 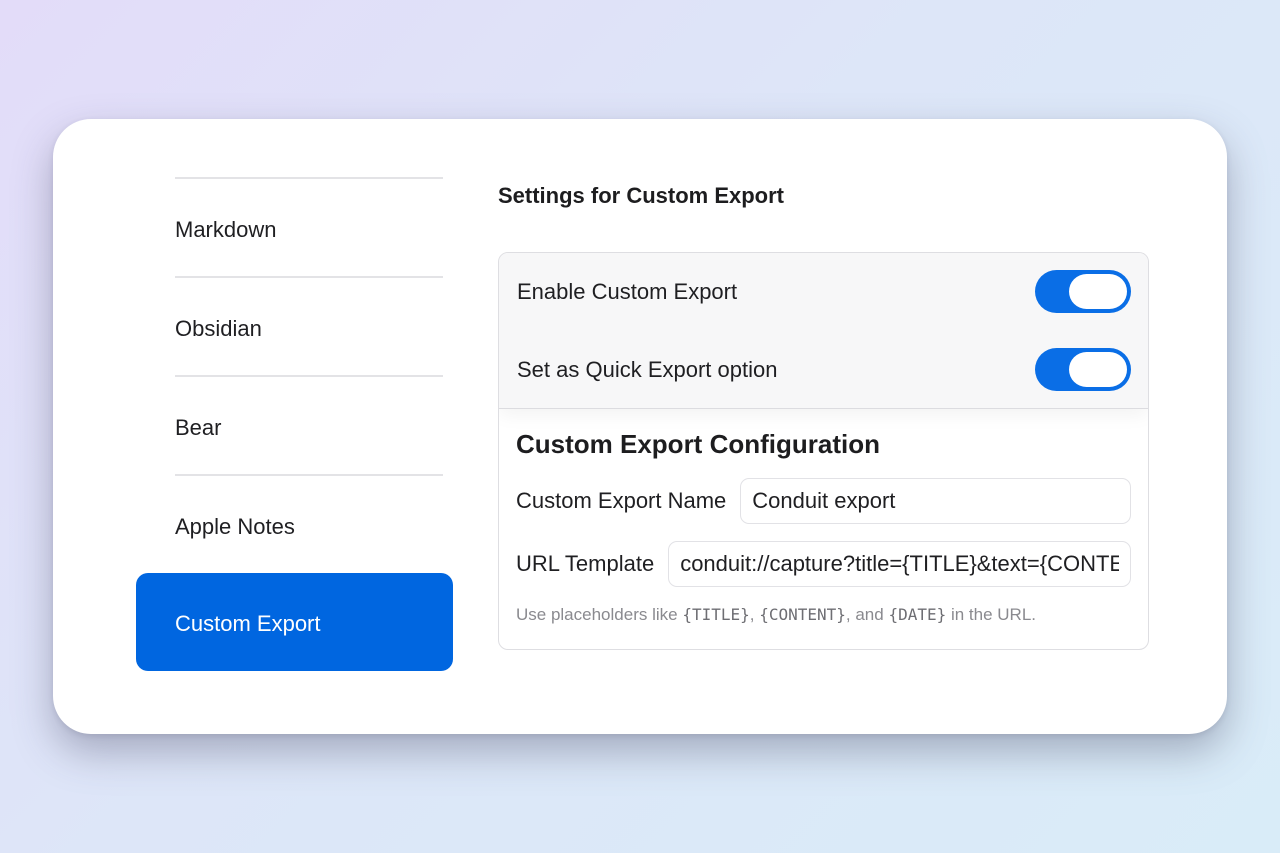 I want to click on sidebar-item-apple-notes: Apple Notes, so click(x=309, y=523).